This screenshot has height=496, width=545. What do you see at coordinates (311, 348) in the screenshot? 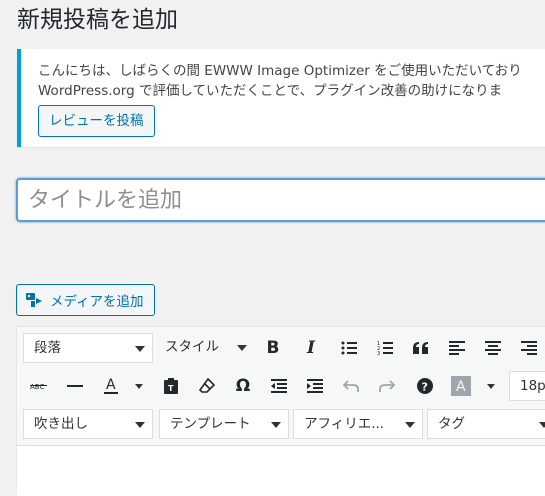
I see `italic-icon: I` at bounding box center [311, 348].